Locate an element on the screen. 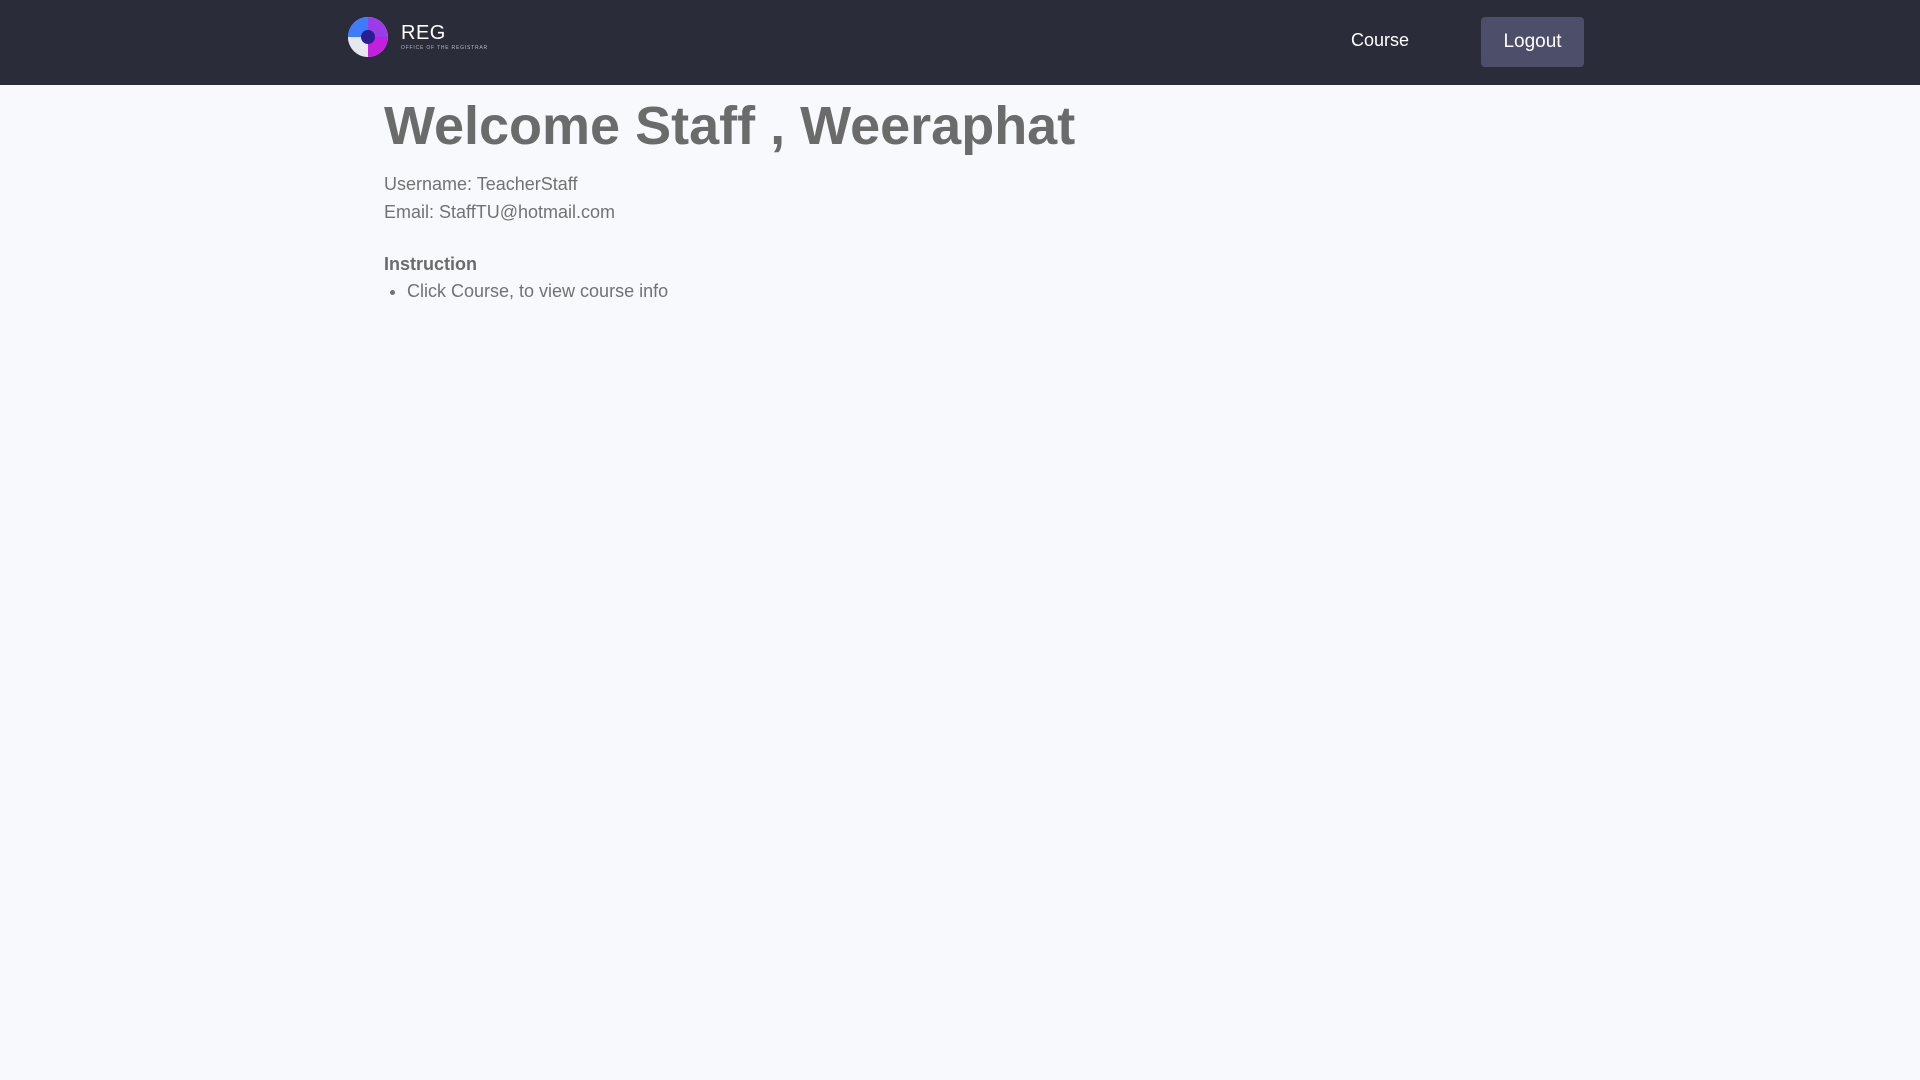 The image size is (1920, 1080). nav-course-link: Course is located at coordinates (1380, 40).